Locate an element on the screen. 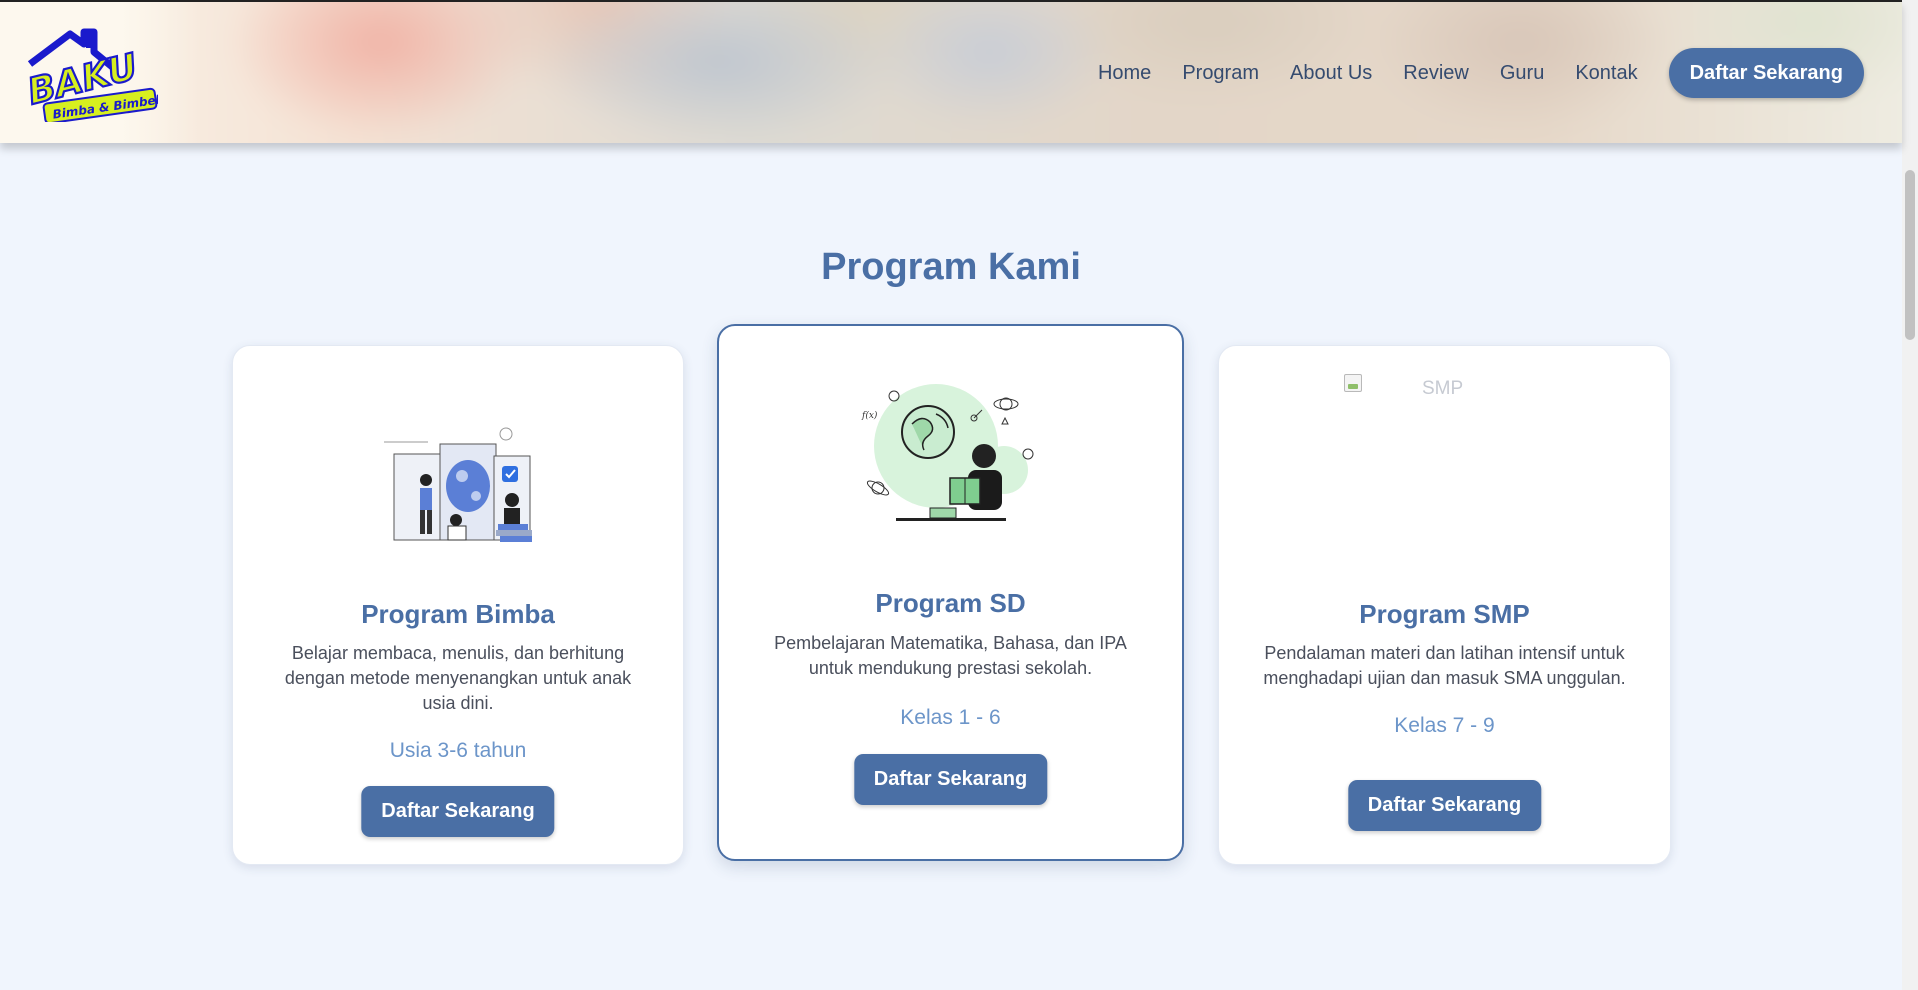  card-grade-range: Kelas 7 - 9 is located at coordinates (1444, 725).